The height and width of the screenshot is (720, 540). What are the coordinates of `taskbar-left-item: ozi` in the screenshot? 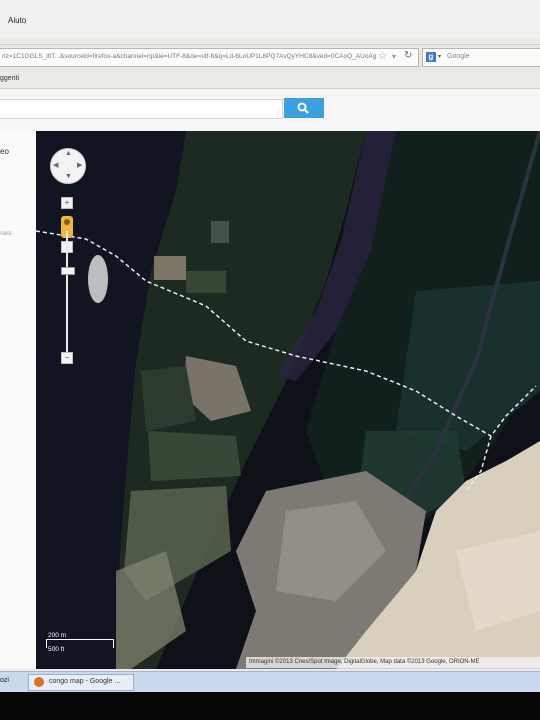 It's located at (4, 680).